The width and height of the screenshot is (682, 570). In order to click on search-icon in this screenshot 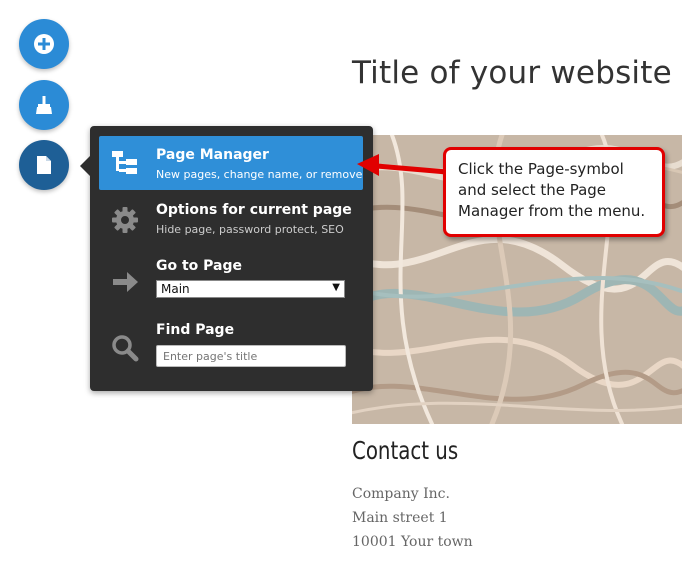, I will do `click(125, 348)`.